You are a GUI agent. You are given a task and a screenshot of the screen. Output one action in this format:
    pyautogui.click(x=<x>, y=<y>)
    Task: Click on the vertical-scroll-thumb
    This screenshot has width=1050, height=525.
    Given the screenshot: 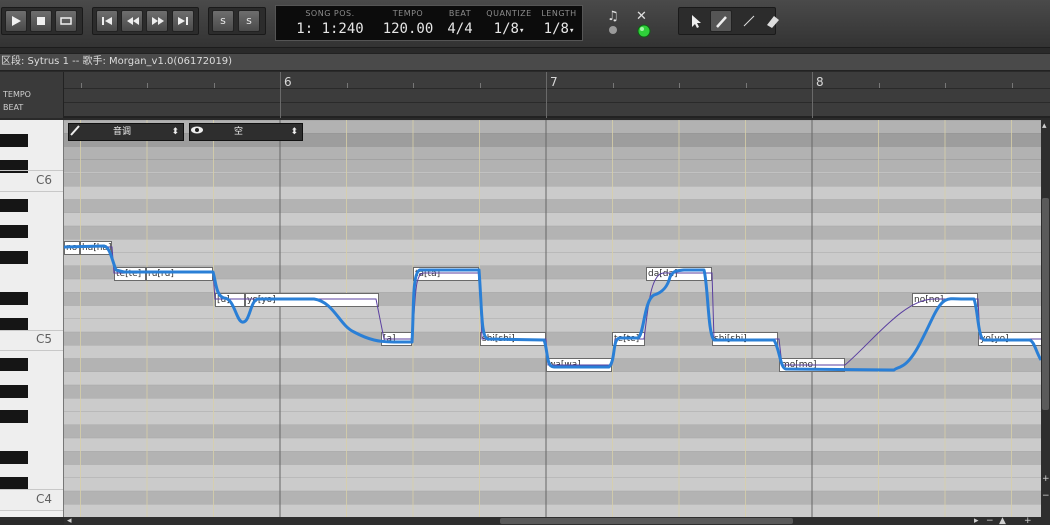 What is the action you would take?
    pyautogui.click(x=1045, y=304)
    